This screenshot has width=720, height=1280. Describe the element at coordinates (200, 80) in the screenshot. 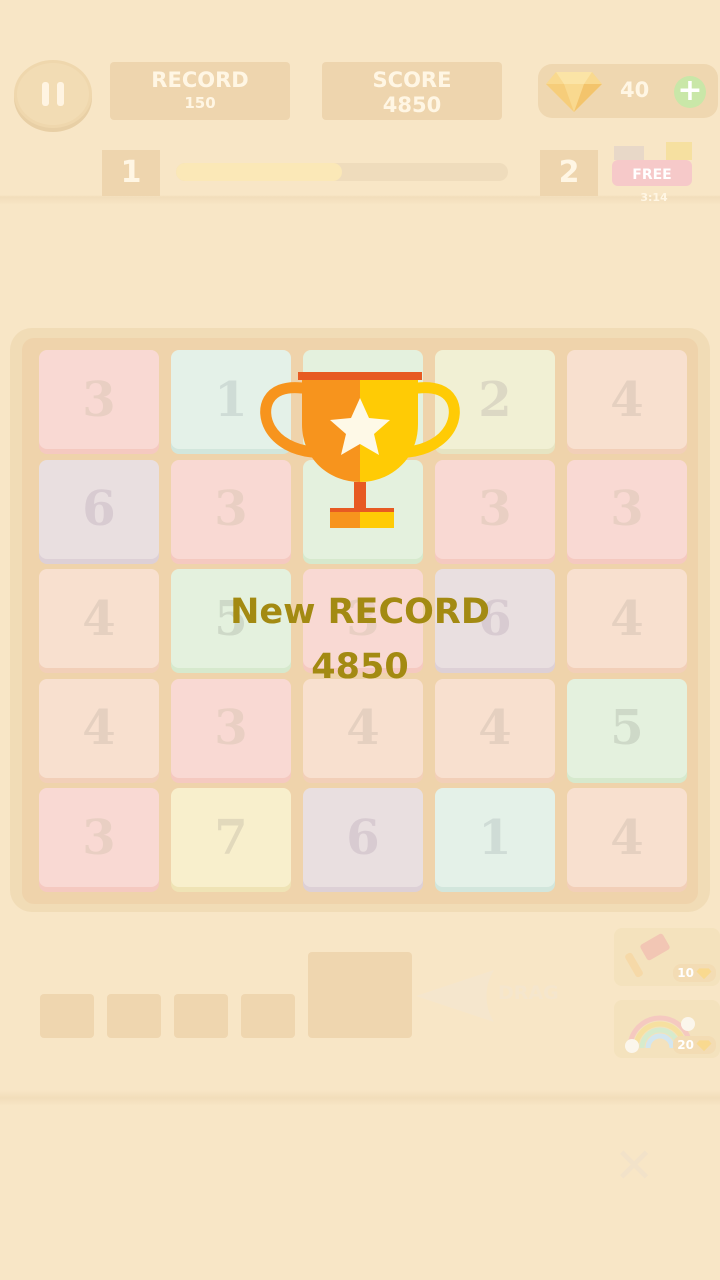

I see `record-label: RECORD` at that location.